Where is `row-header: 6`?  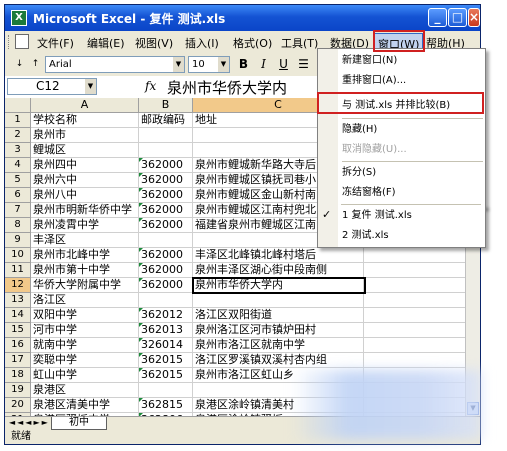 row-header: 6 is located at coordinates (18, 195).